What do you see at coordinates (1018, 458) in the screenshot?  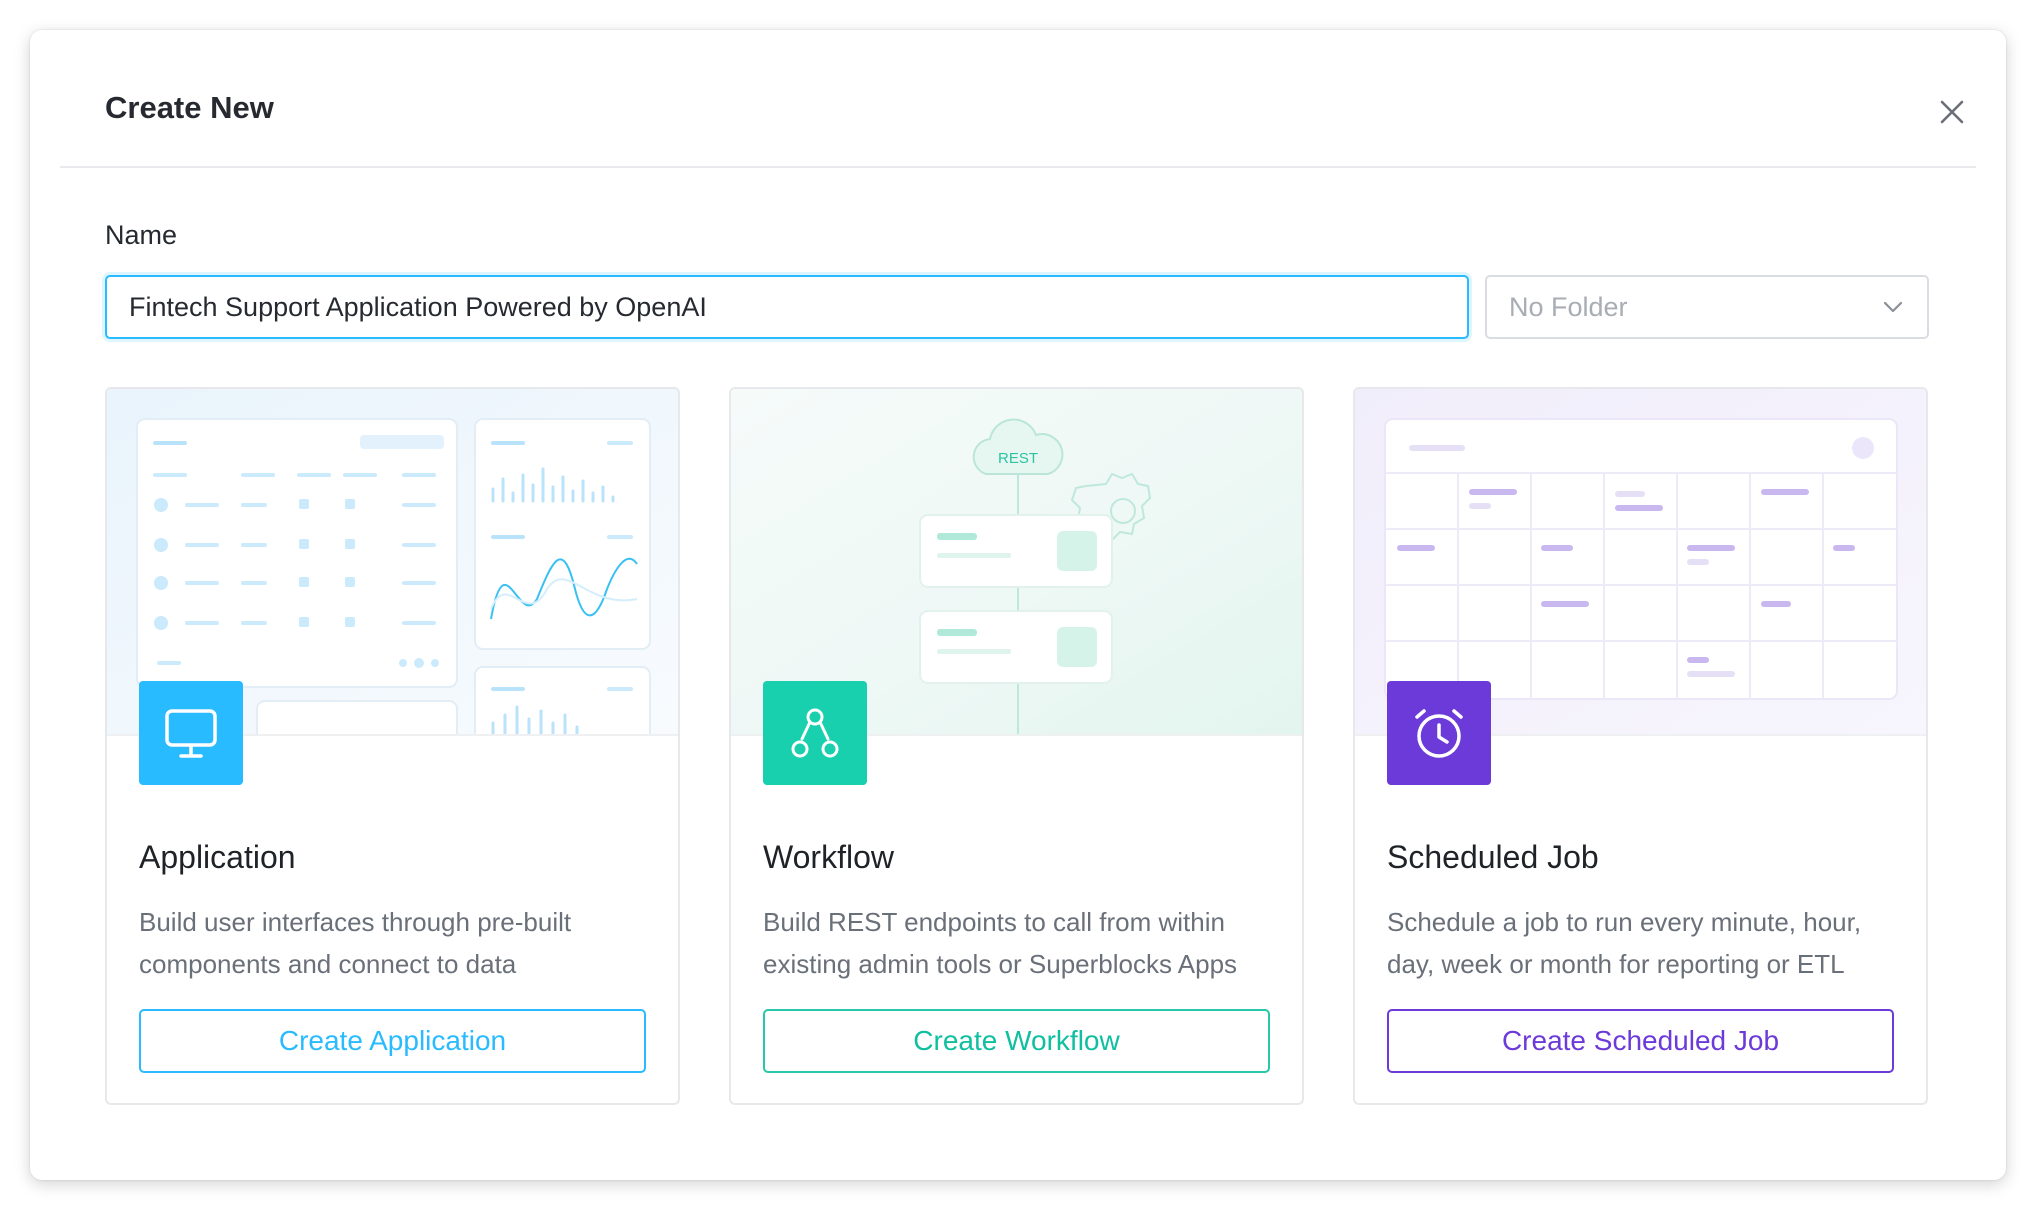 I see `rest-label: REST` at bounding box center [1018, 458].